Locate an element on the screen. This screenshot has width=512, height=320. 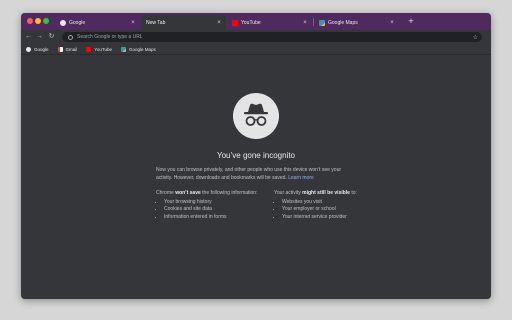
page-title: You’ve gone incognito is located at coordinates (256, 155).